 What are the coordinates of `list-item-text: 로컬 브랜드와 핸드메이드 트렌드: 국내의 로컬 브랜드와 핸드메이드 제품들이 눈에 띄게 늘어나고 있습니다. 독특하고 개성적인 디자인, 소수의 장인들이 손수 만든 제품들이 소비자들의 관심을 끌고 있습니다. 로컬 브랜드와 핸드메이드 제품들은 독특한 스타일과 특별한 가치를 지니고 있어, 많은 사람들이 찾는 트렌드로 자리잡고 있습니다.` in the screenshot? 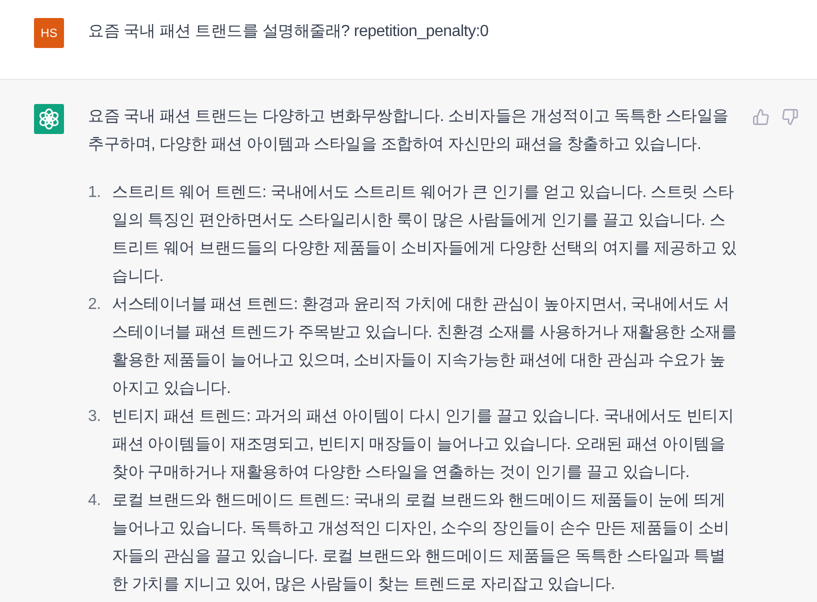 It's located at (421, 543).